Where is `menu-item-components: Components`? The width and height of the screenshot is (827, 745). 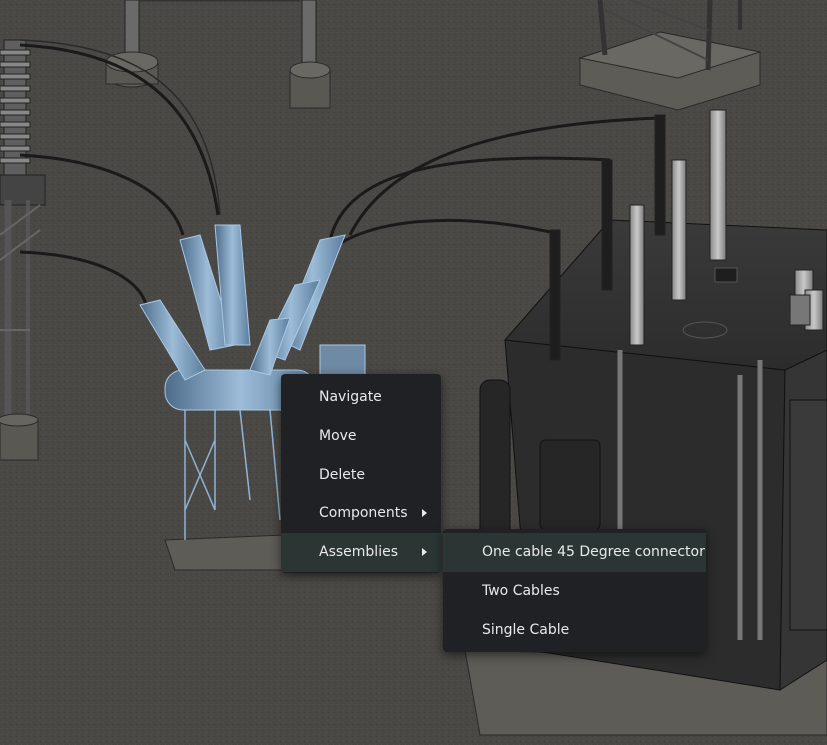
menu-item-components: Components is located at coordinates (361, 513).